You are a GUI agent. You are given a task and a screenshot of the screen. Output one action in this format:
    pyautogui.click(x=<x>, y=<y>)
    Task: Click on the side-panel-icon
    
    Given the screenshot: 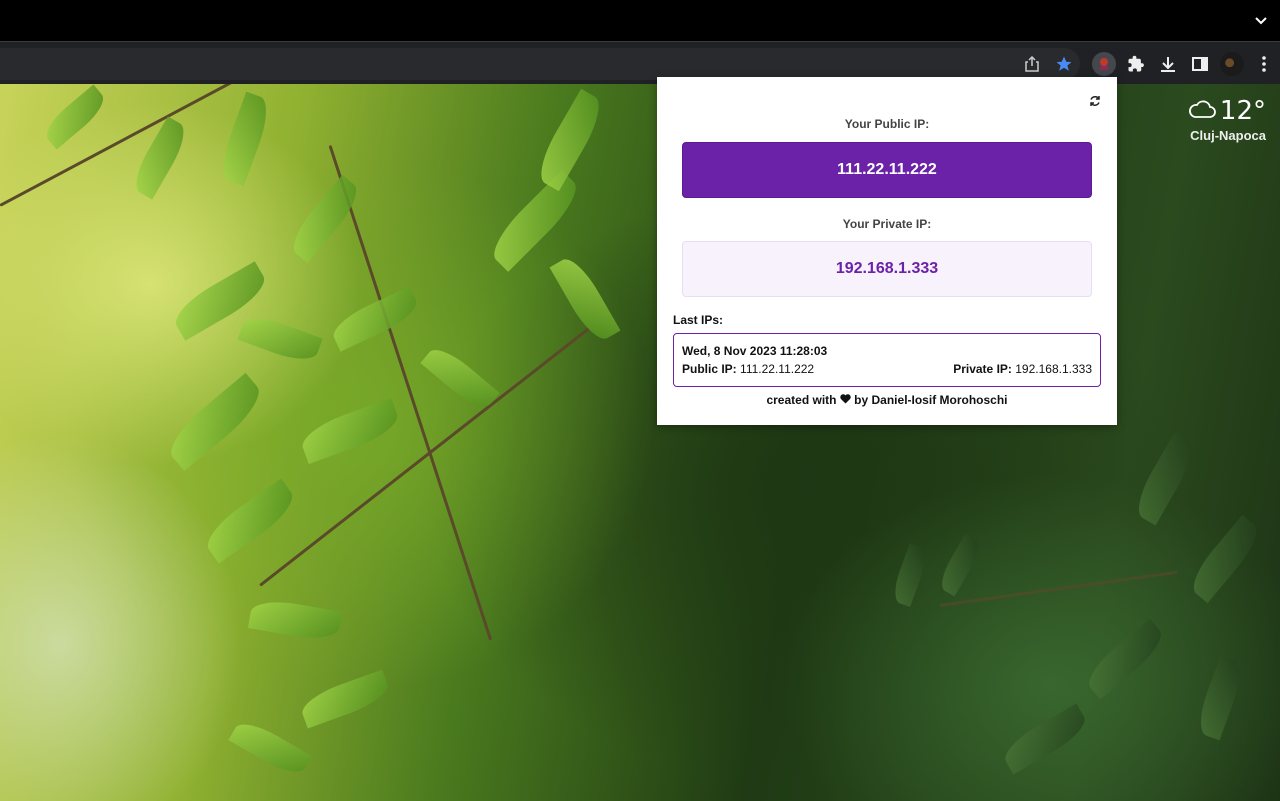 What is the action you would take?
    pyautogui.click(x=1200, y=64)
    